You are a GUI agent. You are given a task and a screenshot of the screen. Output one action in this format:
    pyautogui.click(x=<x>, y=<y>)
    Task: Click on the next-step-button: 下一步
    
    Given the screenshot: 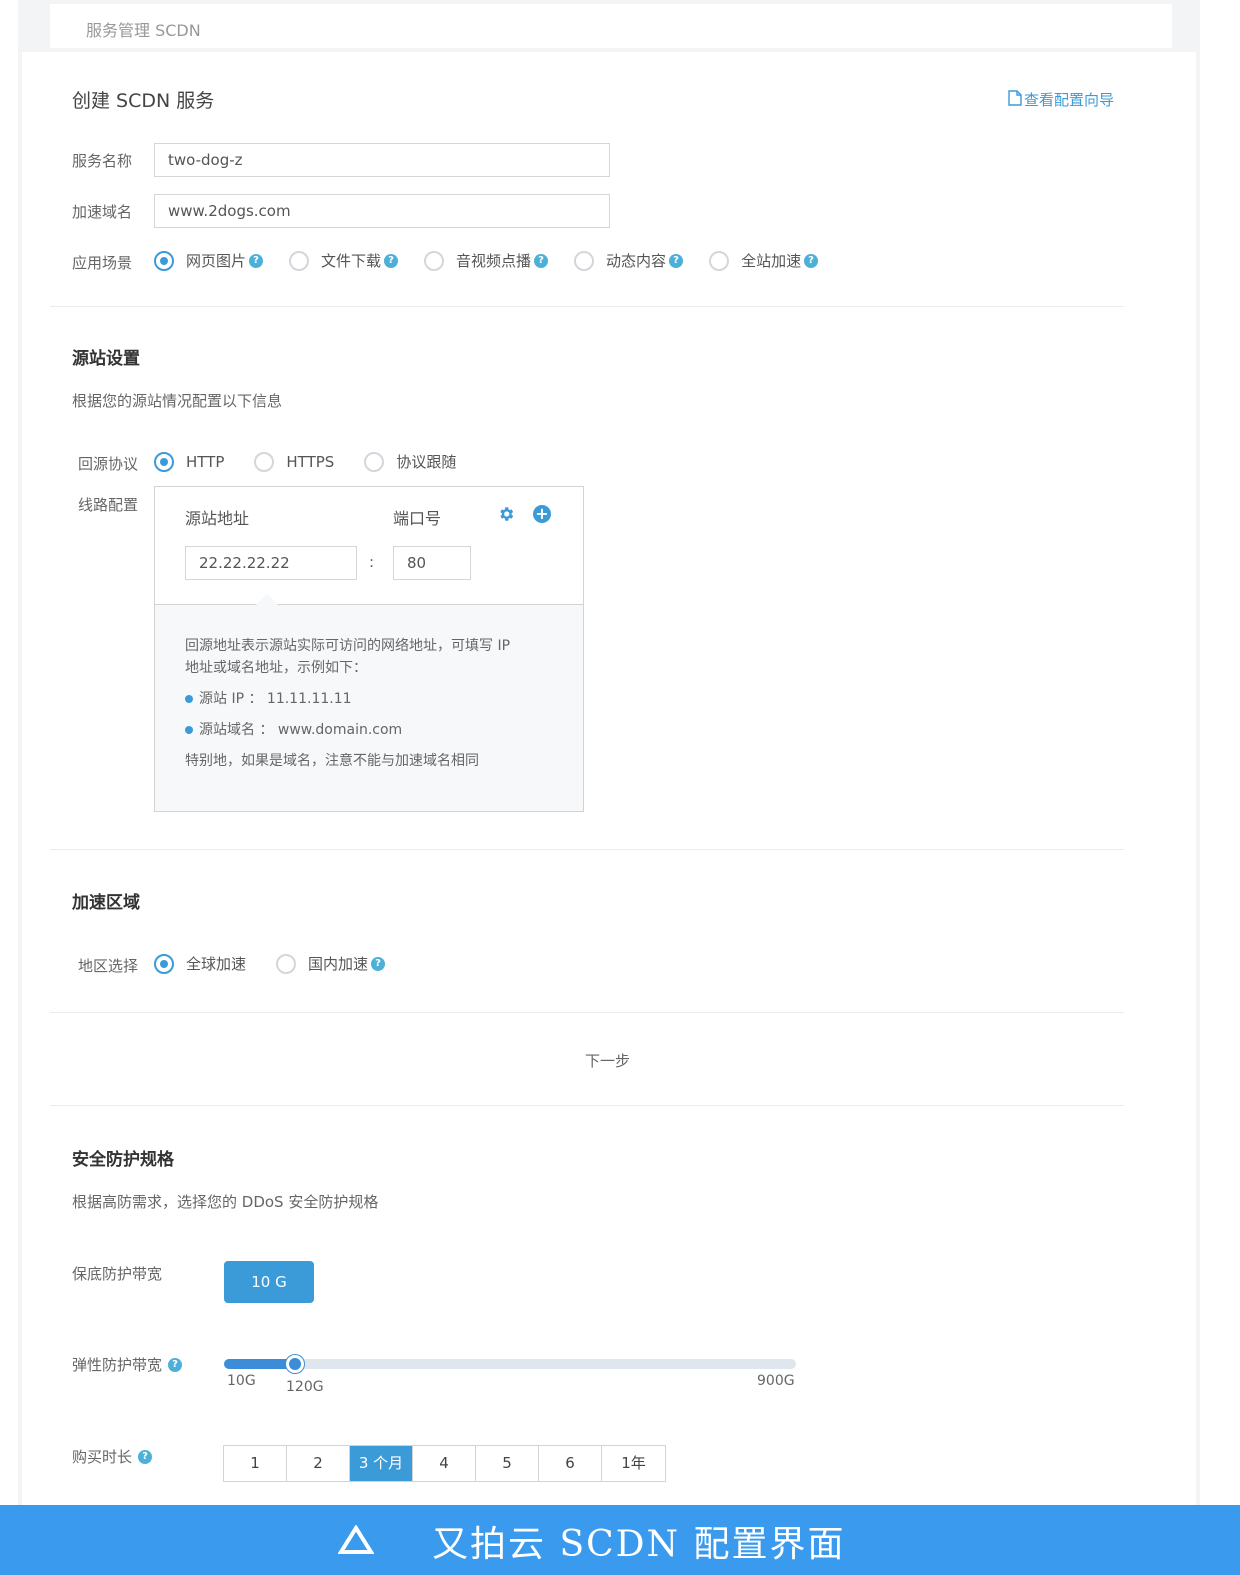 What is the action you would take?
    pyautogui.click(x=607, y=1060)
    